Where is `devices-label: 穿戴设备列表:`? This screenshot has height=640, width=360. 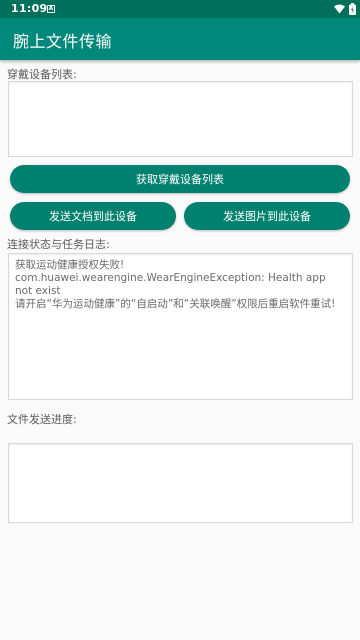 devices-label: 穿戴设备列表: is located at coordinates (42, 74).